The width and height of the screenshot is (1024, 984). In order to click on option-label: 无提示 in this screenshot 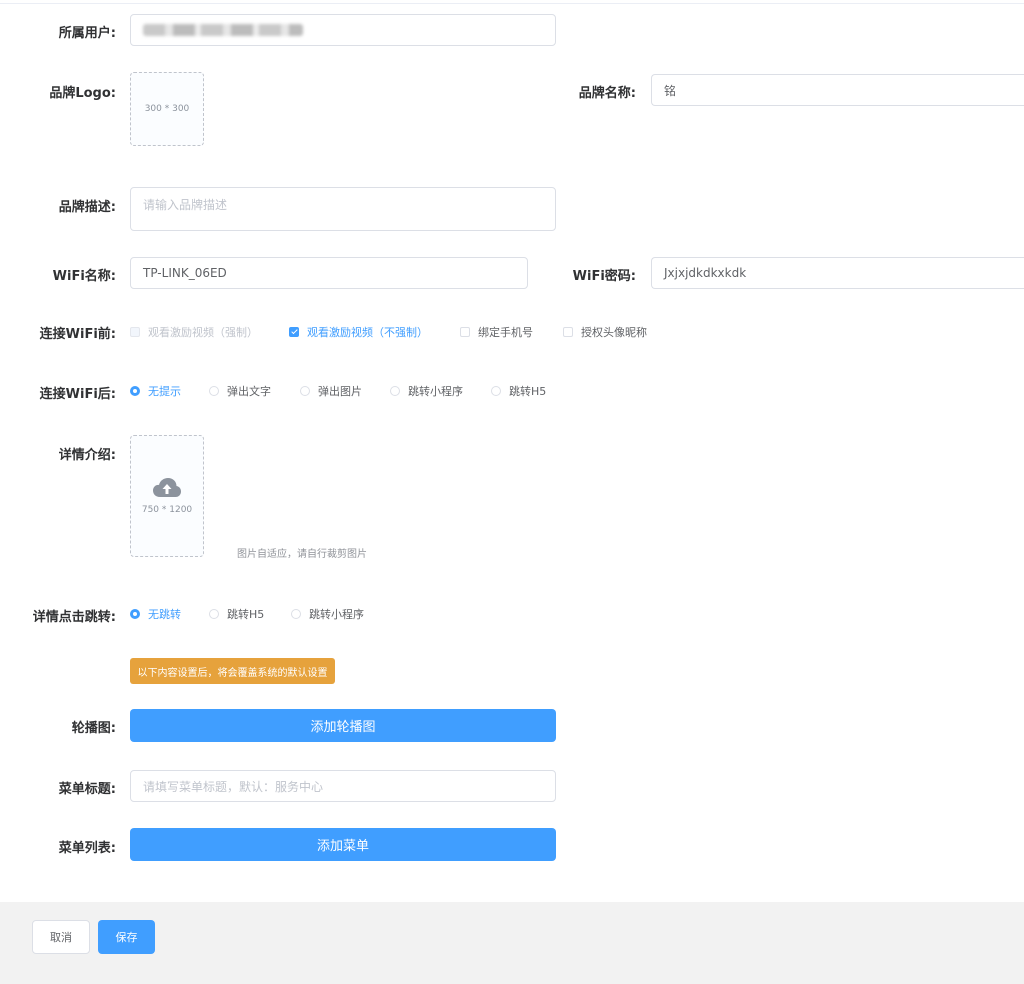, I will do `click(164, 391)`.